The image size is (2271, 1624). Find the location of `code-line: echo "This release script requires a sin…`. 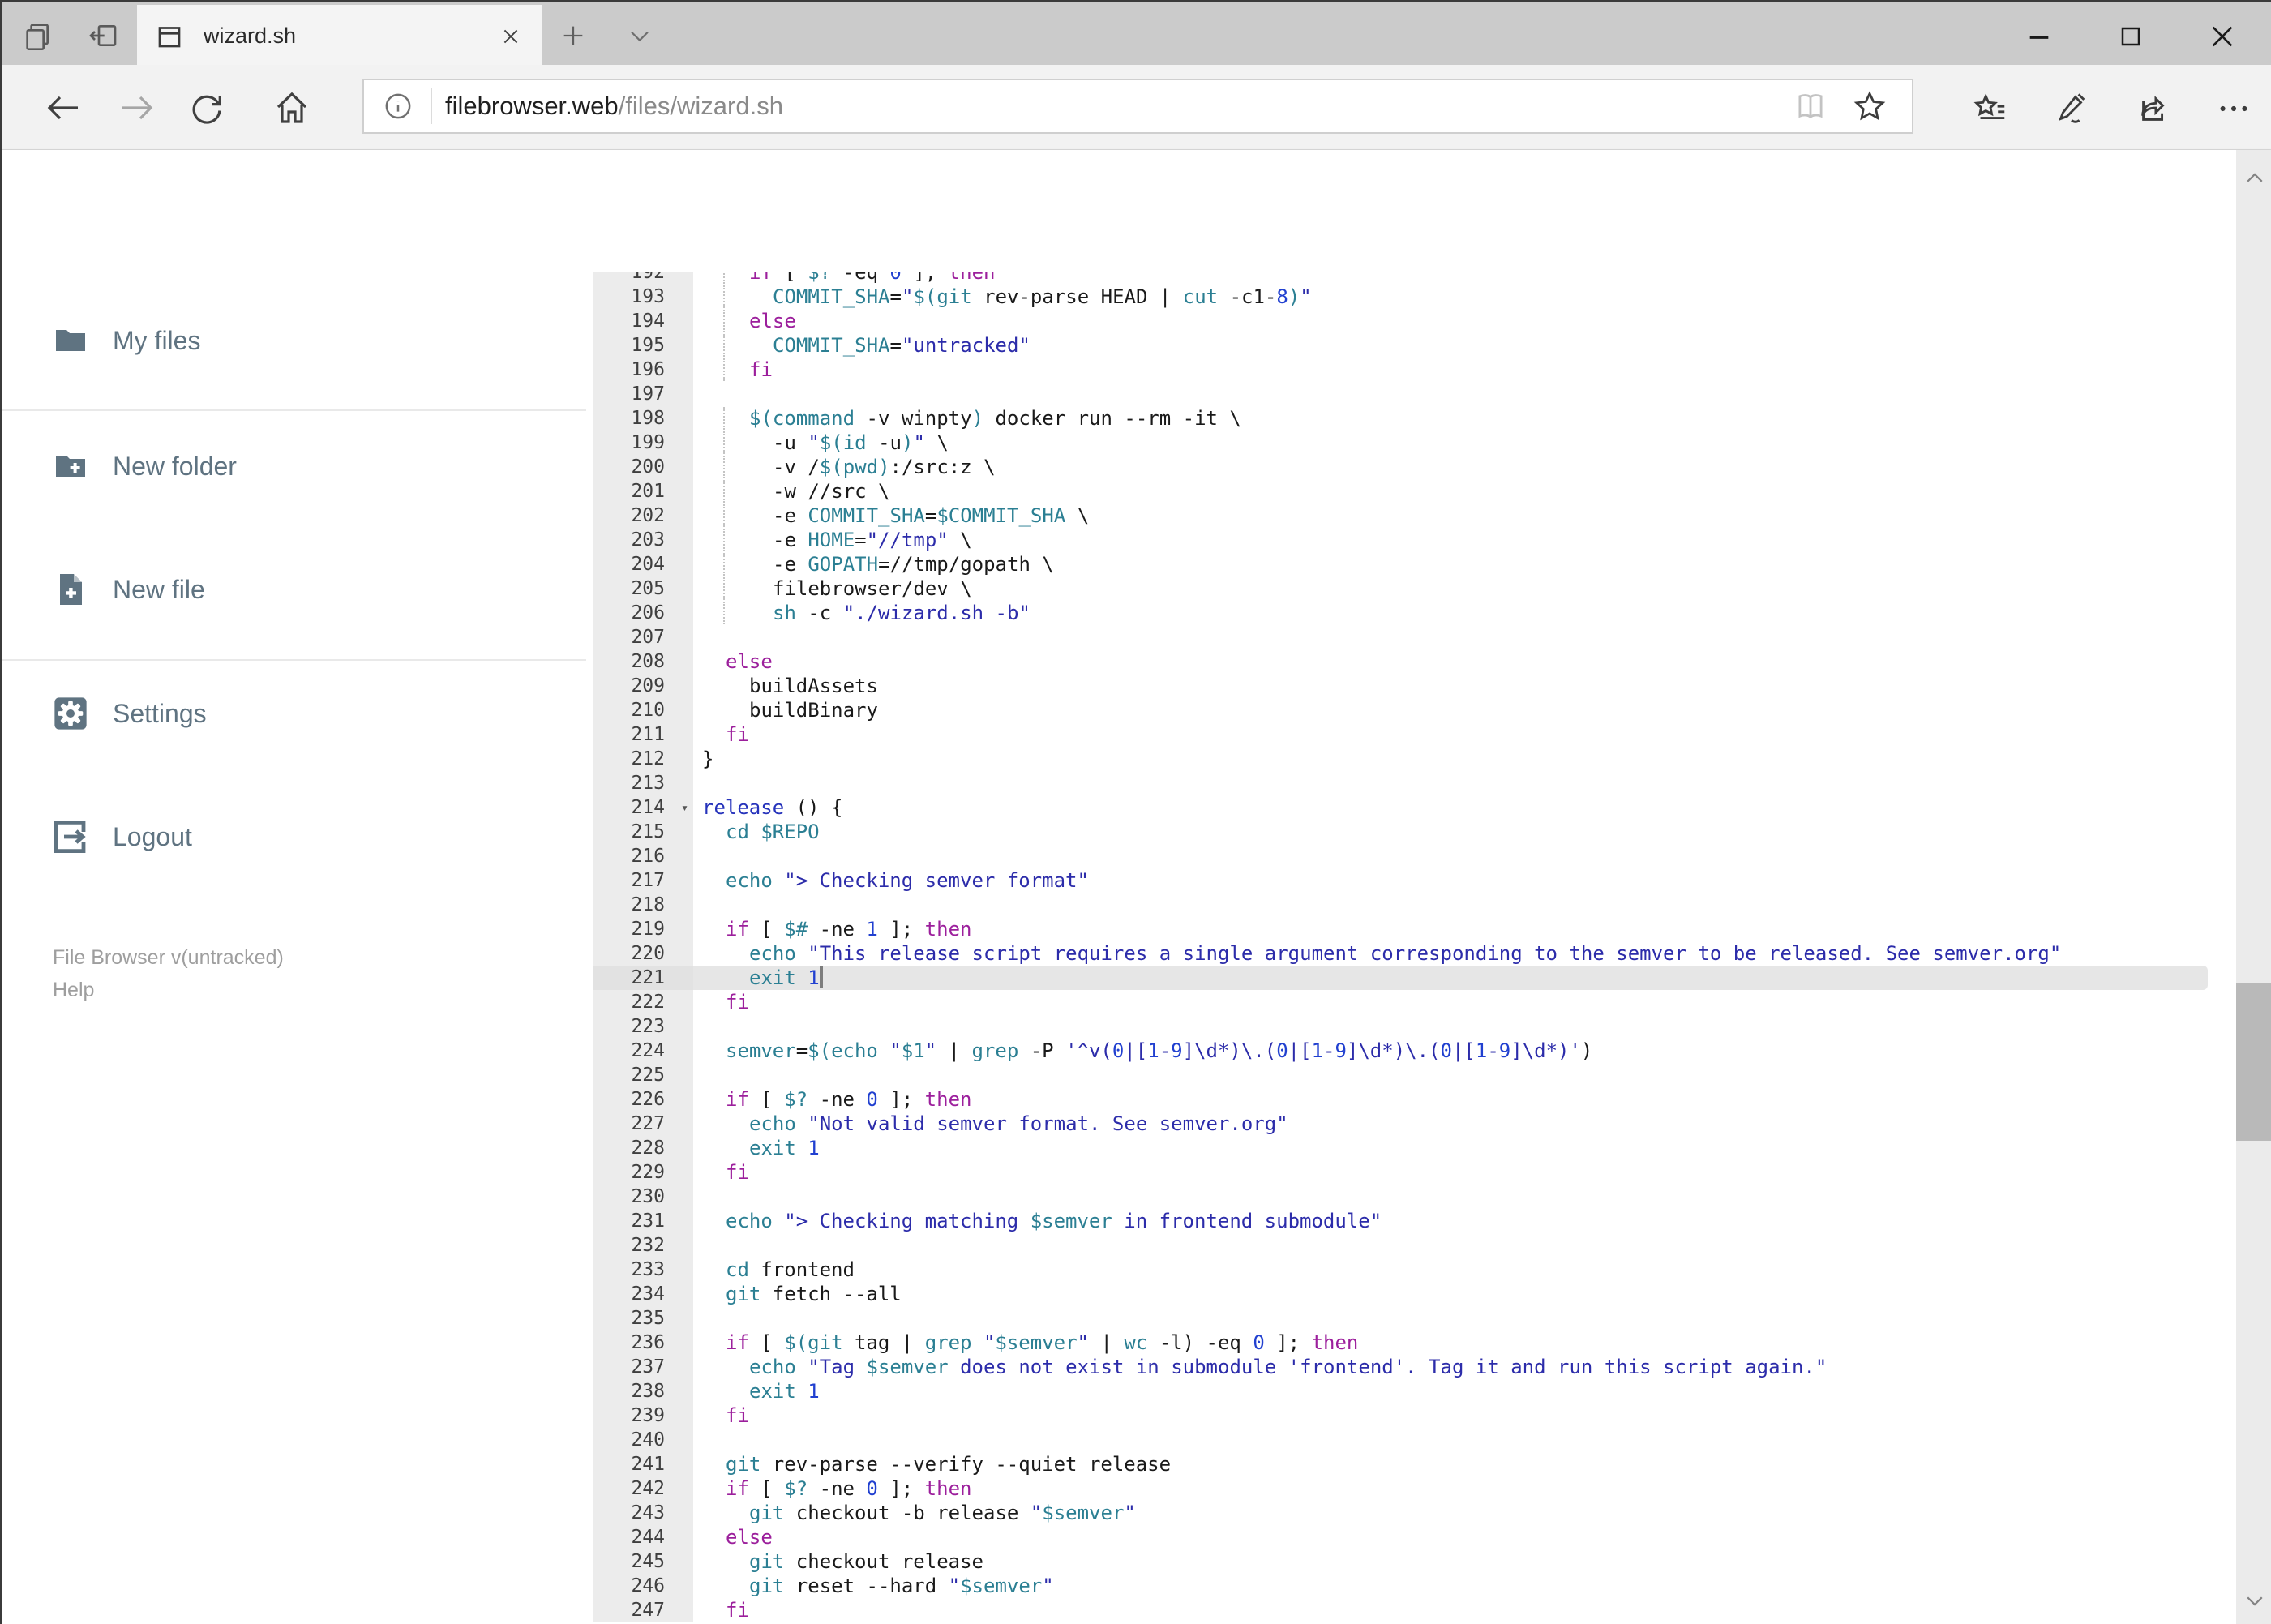

code-line: echo "This release script requires a sin… is located at coordinates (1465, 953).